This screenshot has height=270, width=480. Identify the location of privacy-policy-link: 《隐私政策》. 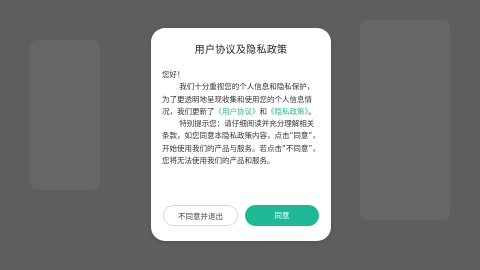
(287, 111).